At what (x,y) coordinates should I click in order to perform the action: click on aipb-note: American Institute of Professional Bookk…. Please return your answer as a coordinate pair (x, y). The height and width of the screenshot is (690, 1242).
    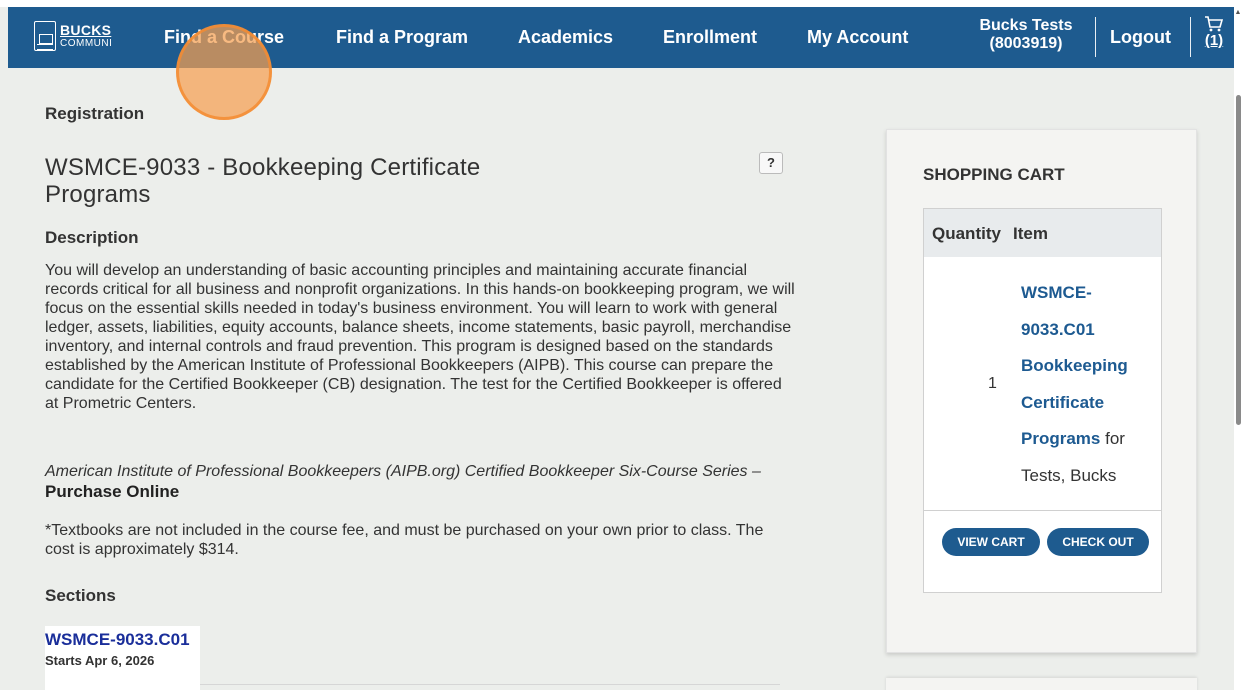
    Looking at the image, I should click on (420, 482).